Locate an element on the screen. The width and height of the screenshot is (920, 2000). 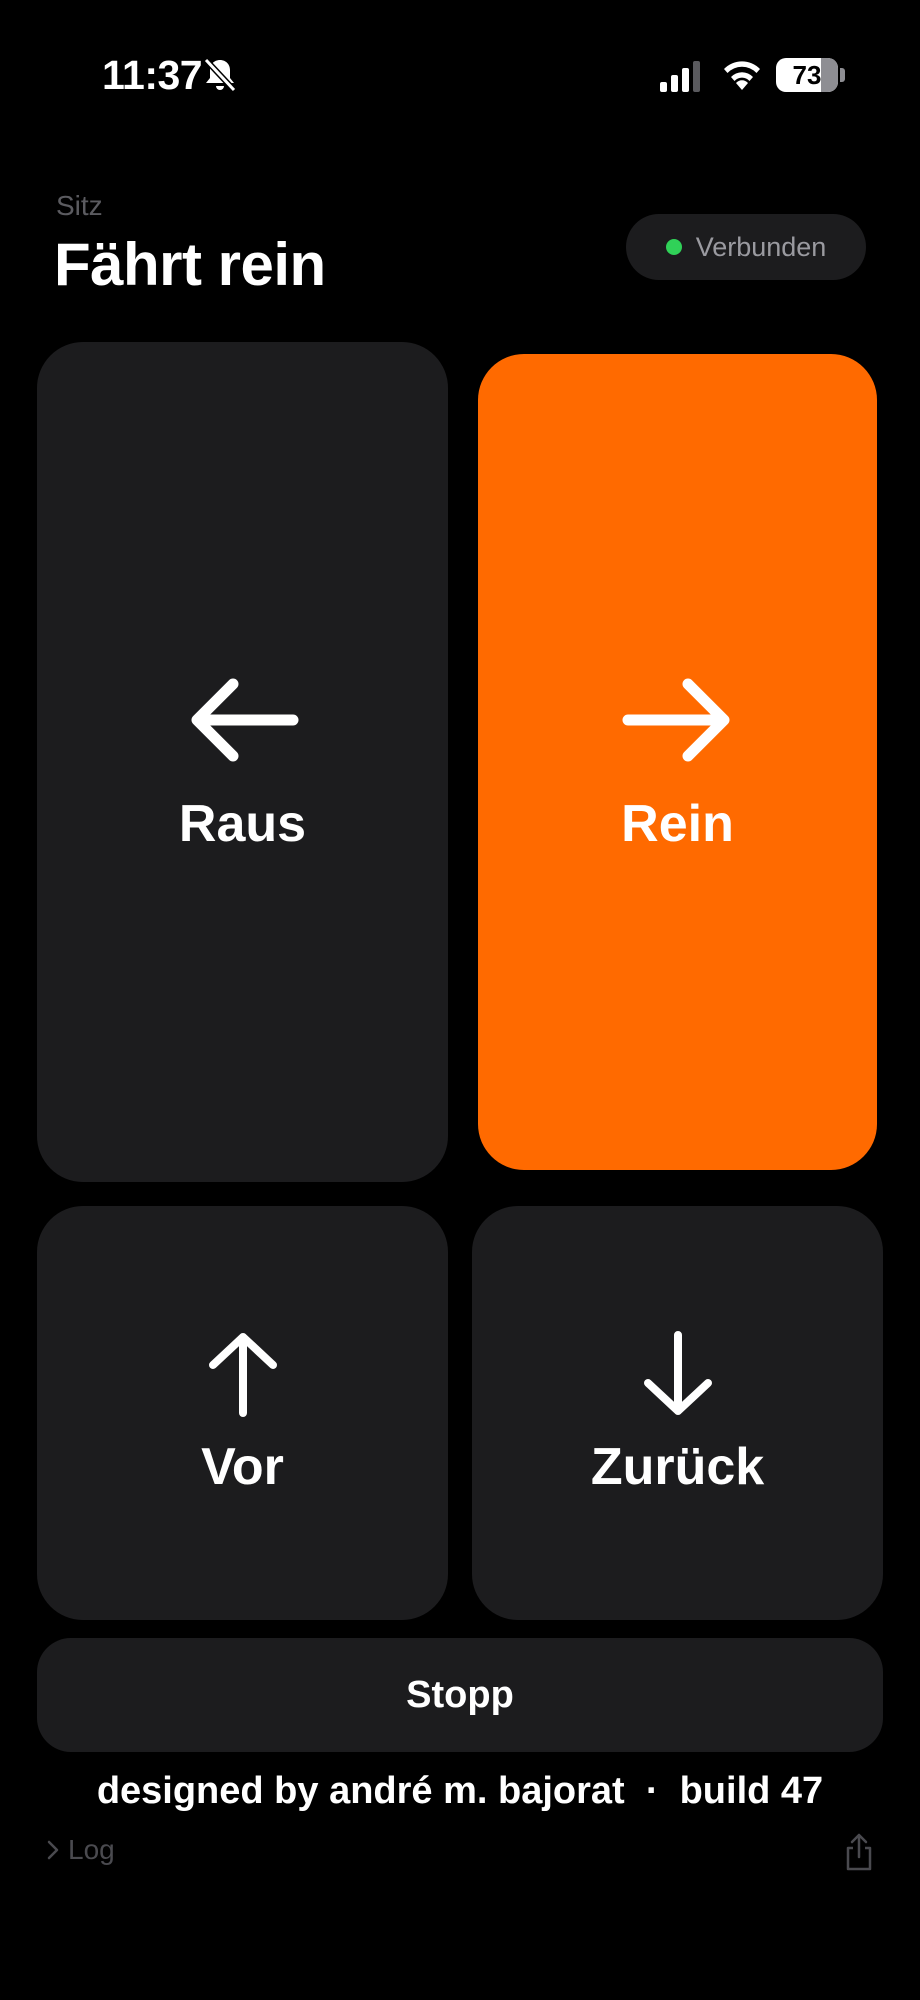
raus-label: Raus is located at coordinates (242, 824).